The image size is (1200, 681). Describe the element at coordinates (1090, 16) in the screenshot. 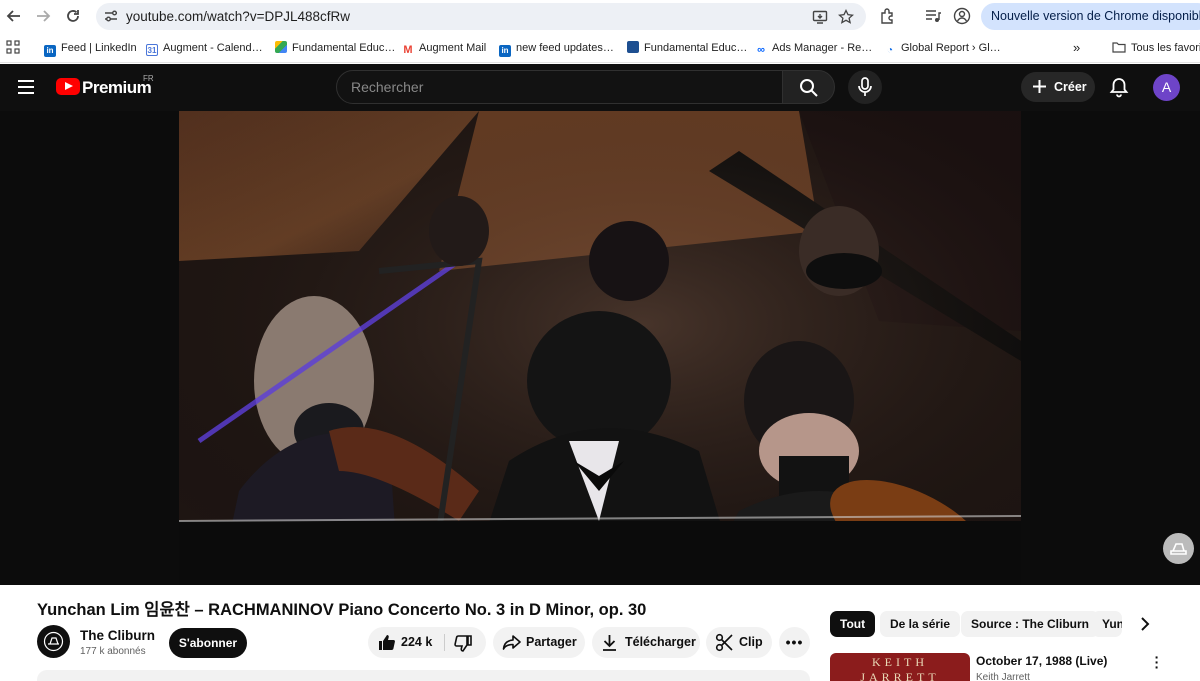

I see `chrome-update-button: Nouvelle version de Chrome disponible` at that location.